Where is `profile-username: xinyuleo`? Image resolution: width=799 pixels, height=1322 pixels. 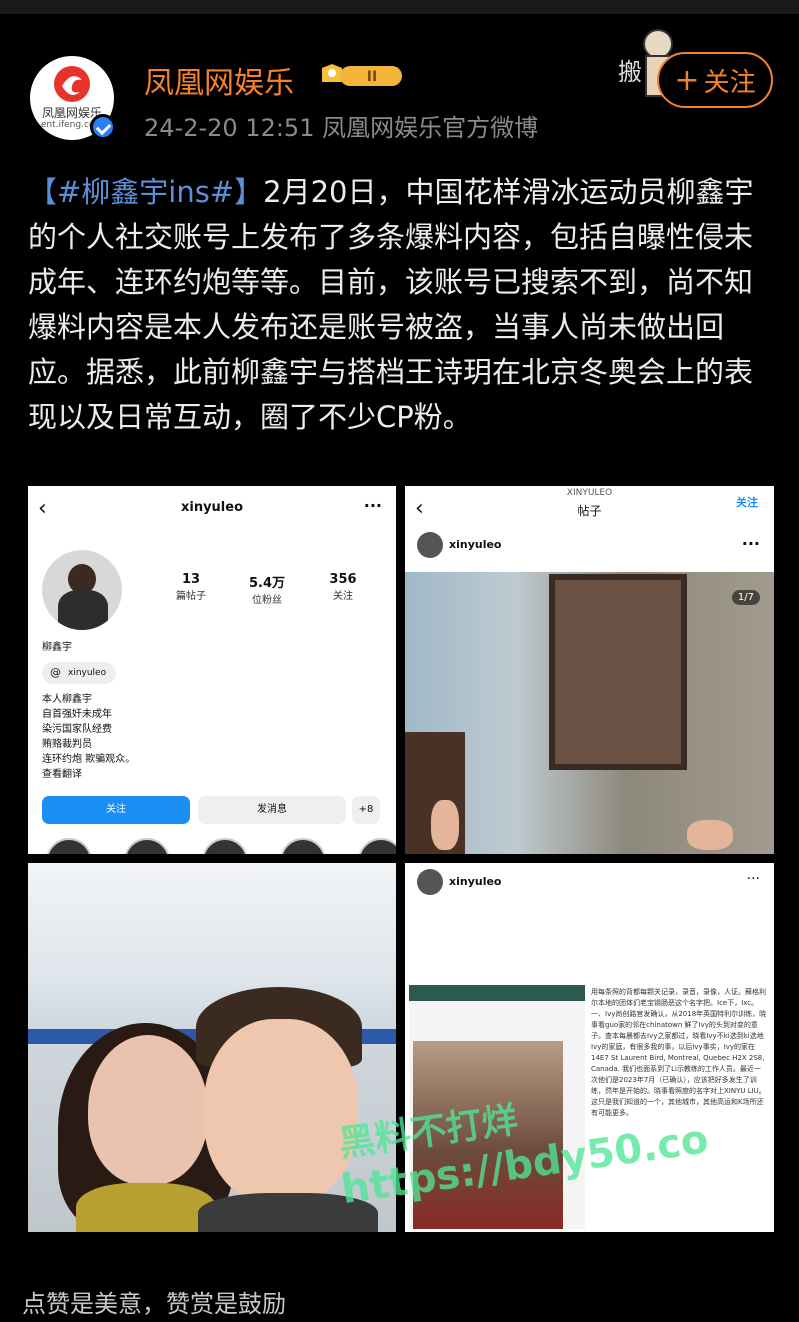
profile-username: xinyuleo is located at coordinates (212, 507).